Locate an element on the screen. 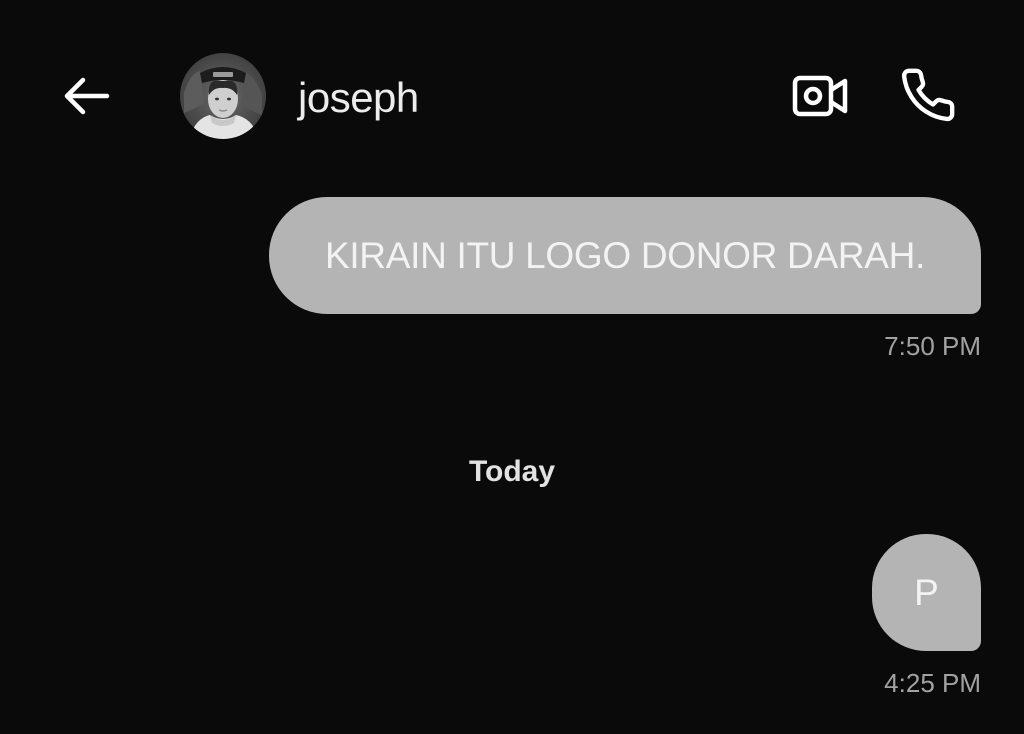  phone-icon is located at coordinates (928, 95).